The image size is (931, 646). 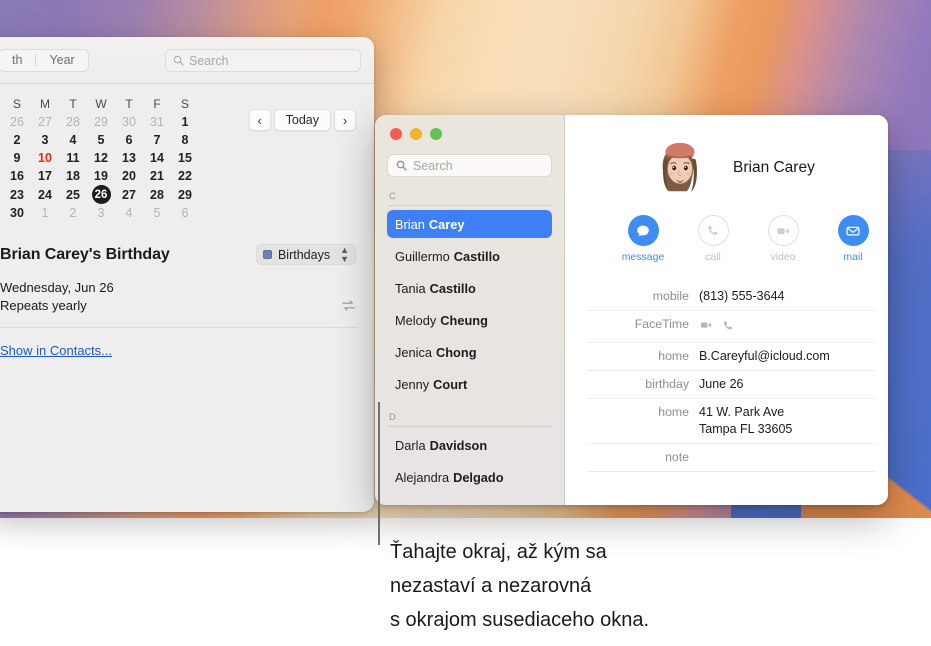 I want to click on contact-field-row: birthday June 26, so click(x=731, y=385).